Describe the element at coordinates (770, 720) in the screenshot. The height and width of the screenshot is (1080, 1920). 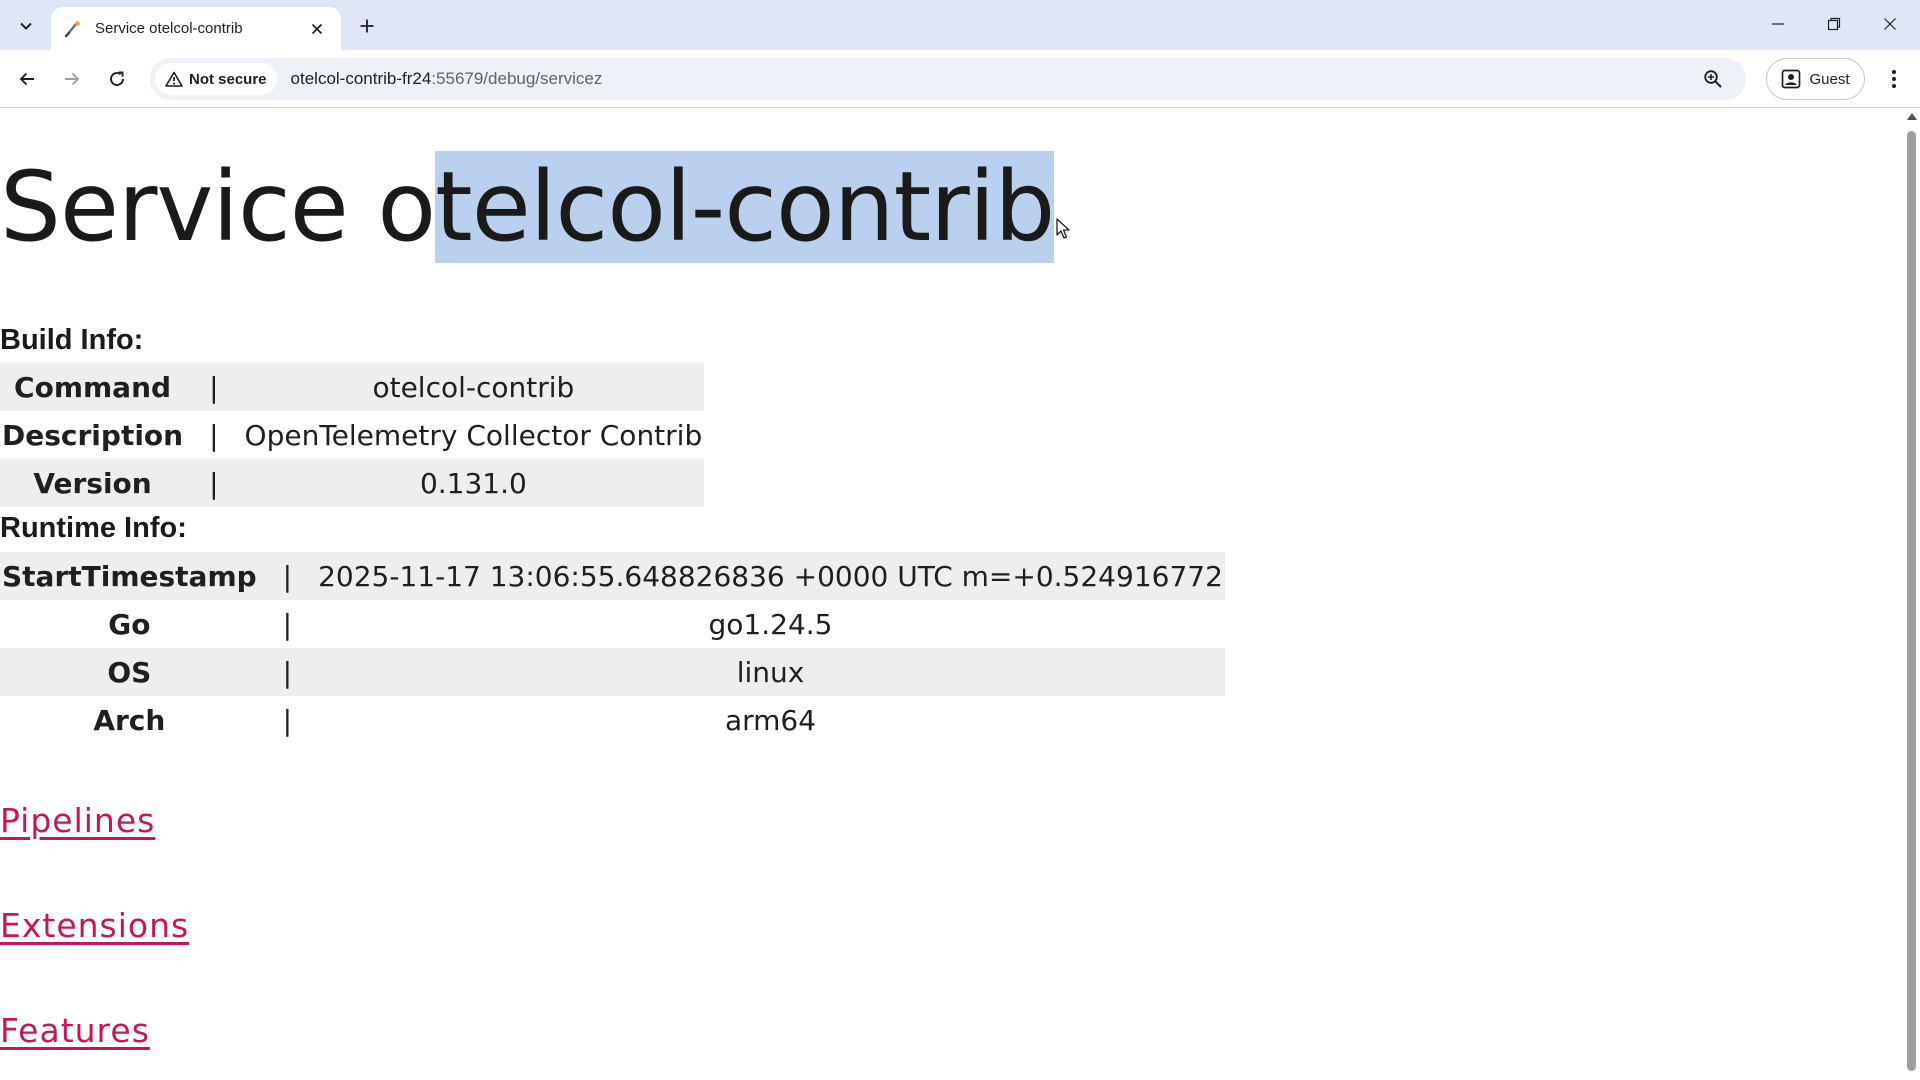
I see `row-value: arm64` at that location.